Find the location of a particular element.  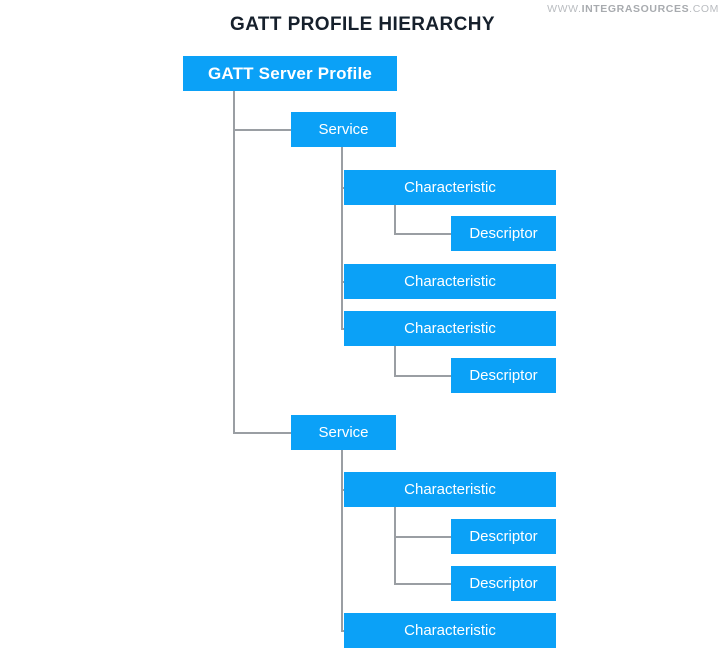

connector-trunk-svc2 is located at coordinates (342, 541).